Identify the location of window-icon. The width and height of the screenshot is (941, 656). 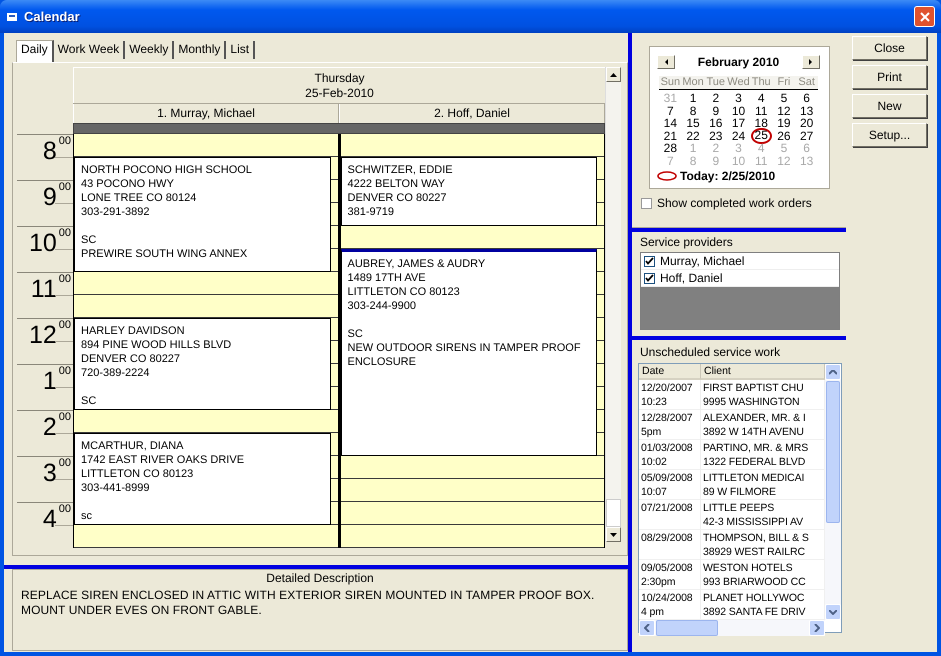
(12, 16).